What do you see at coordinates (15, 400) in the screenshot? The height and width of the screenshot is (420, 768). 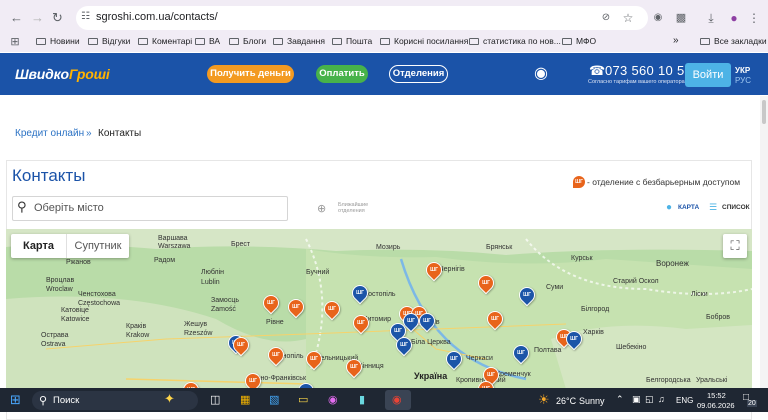 I see `windows-start-icon: ⊞` at bounding box center [15, 400].